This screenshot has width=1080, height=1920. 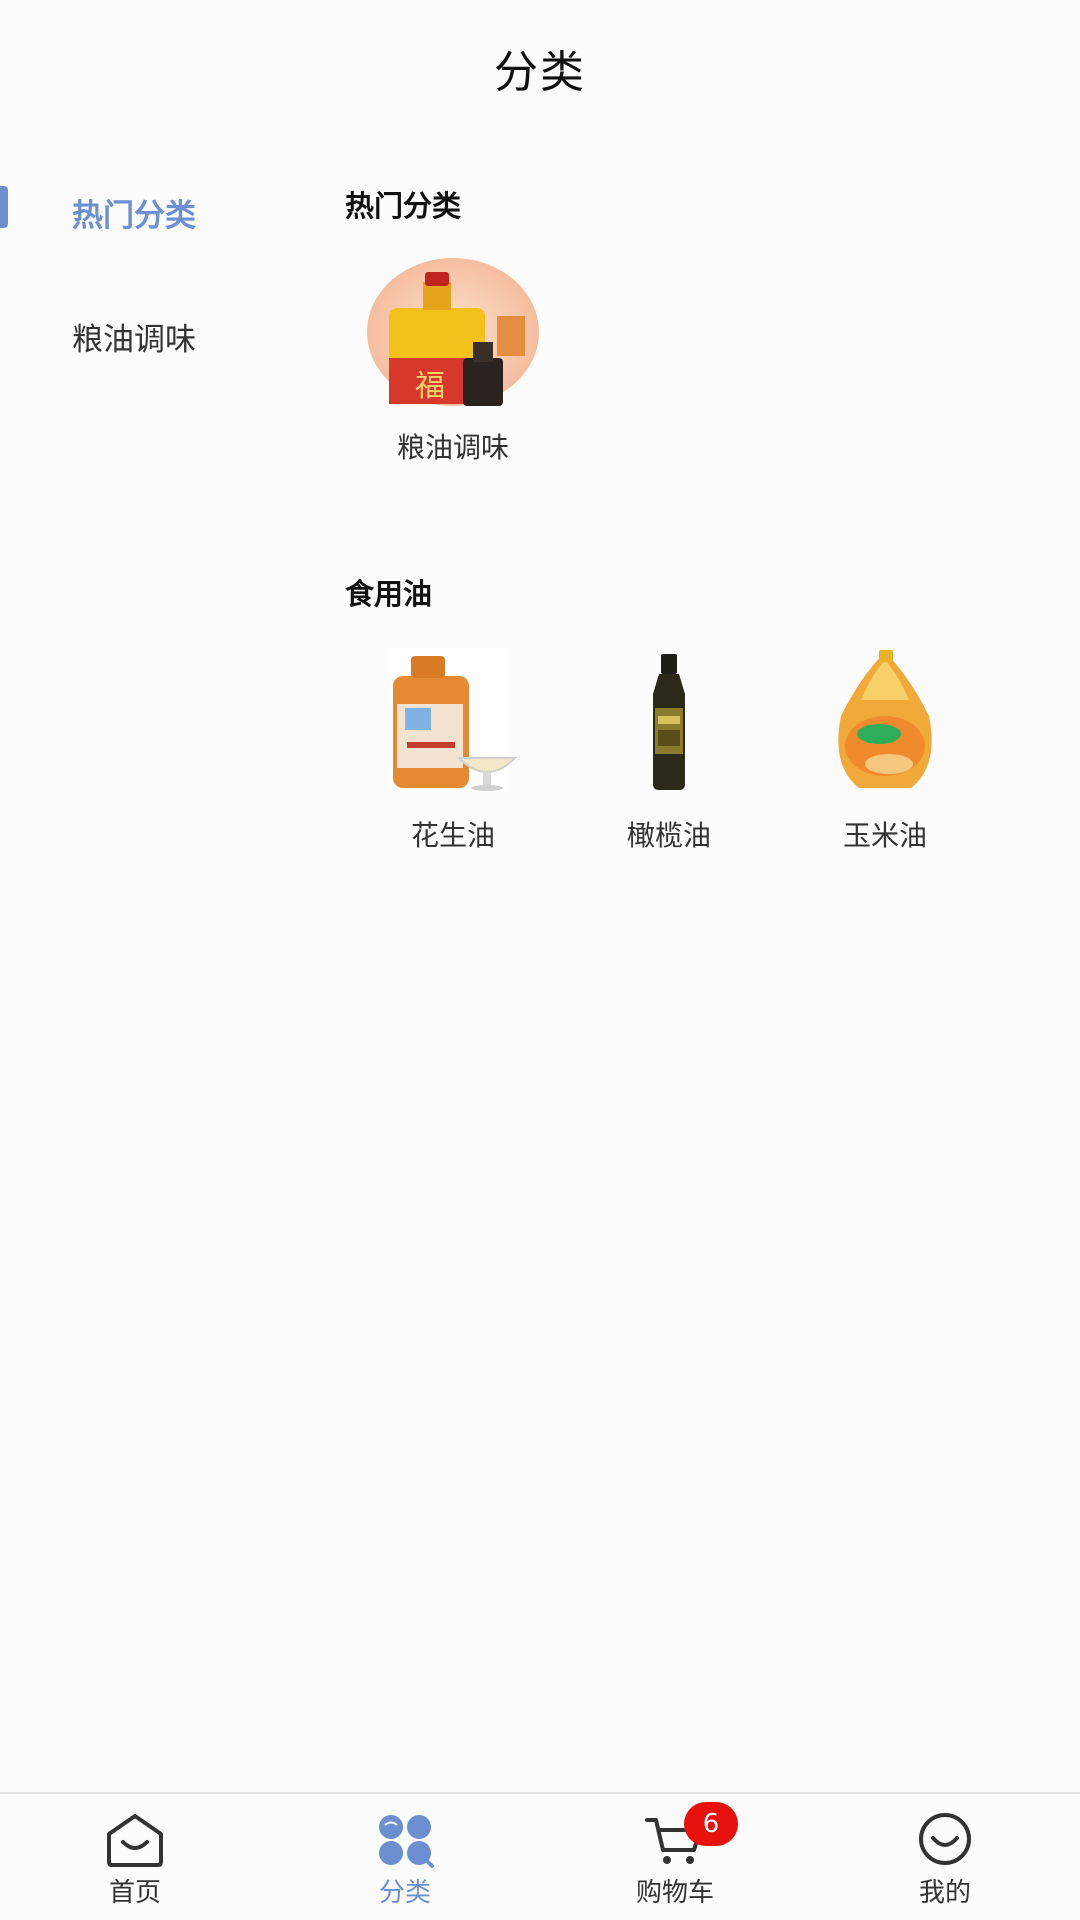 I want to click on tab-label: 购物车, so click(x=674, y=1893).